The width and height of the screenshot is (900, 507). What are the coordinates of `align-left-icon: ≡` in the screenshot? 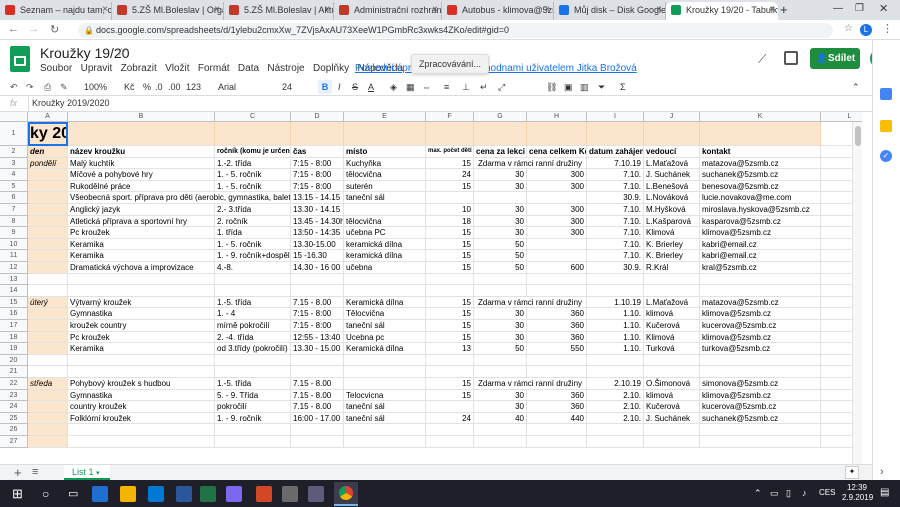 It's located at (446, 87).